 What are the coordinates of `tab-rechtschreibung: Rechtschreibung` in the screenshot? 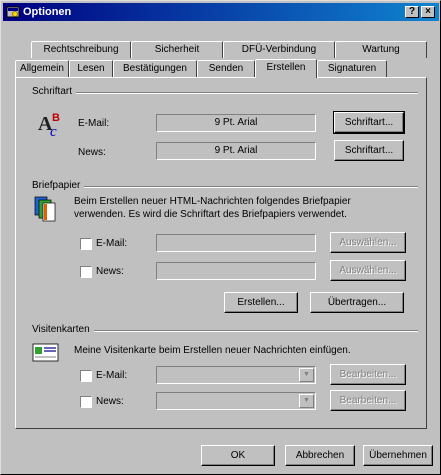 It's located at (81, 49).